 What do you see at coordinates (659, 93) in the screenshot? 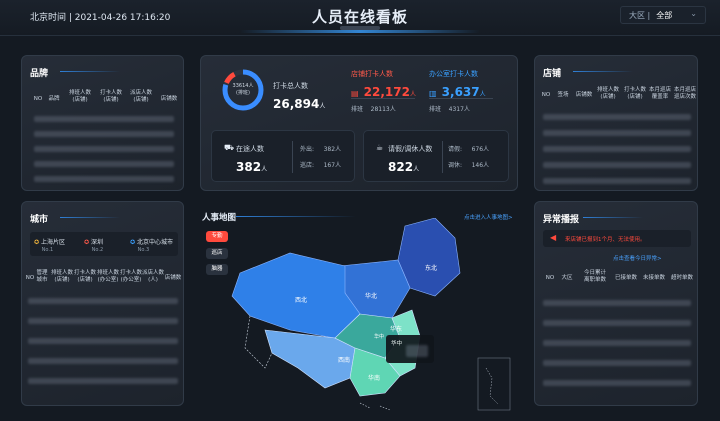
I see `col-coverage: 本月巡店 覆盖率` at bounding box center [659, 93].